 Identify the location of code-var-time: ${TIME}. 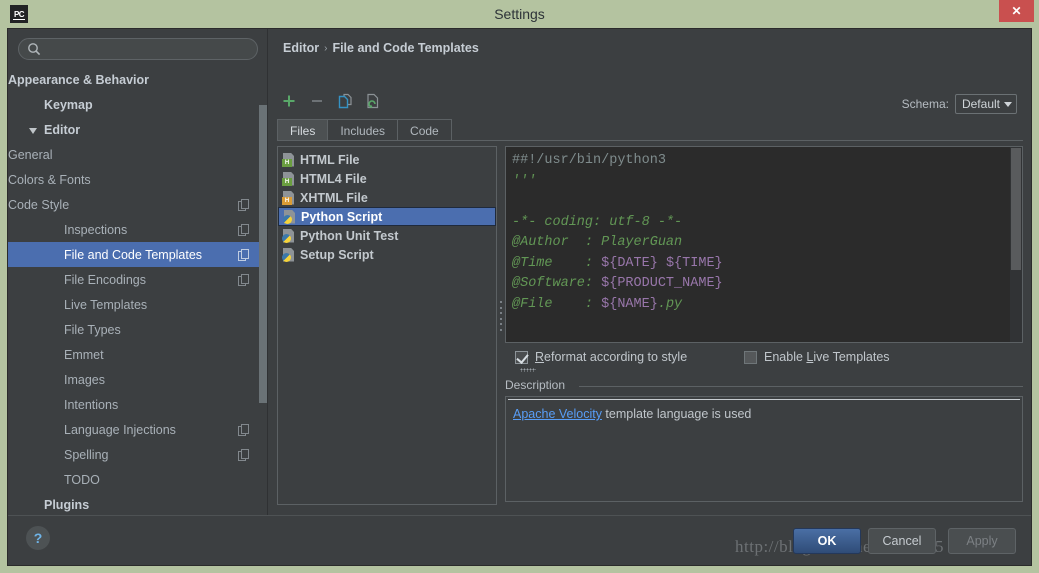
(694, 263).